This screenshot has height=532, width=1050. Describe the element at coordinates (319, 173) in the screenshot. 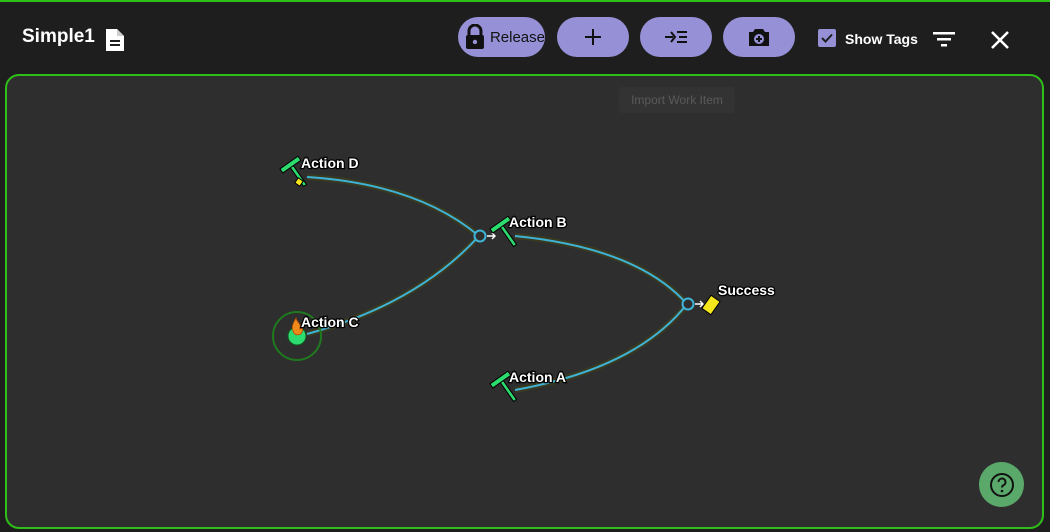

I see `node-action-d: Action D` at that location.